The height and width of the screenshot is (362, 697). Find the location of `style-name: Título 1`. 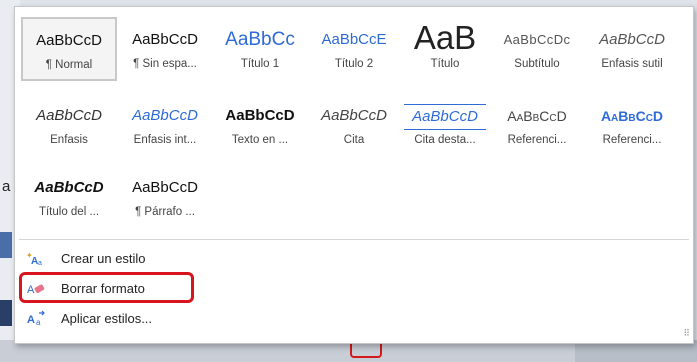

style-name: Título 1 is located at coordinates (260, 64).